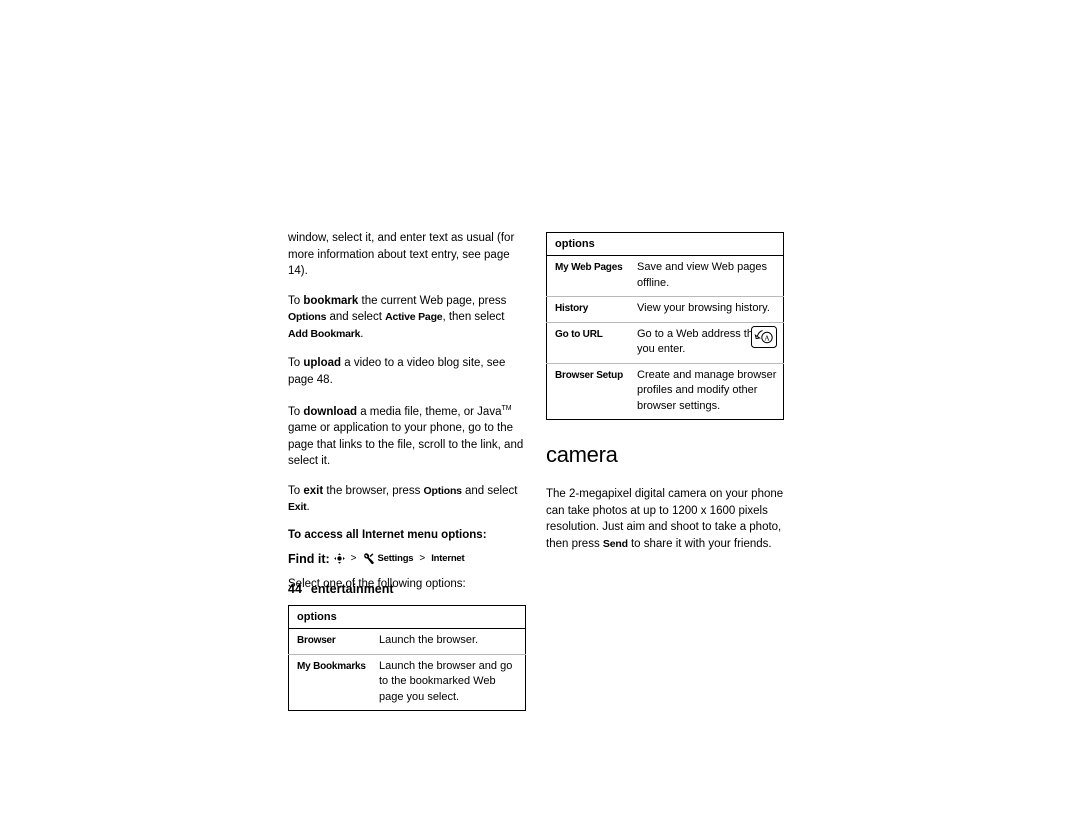 This screenshot has width=1080, height=834. What do you see at coordinates (395, 559) in the screenshot?
I see `settings-menu-label: Settings` at bounding box center [395, 559].